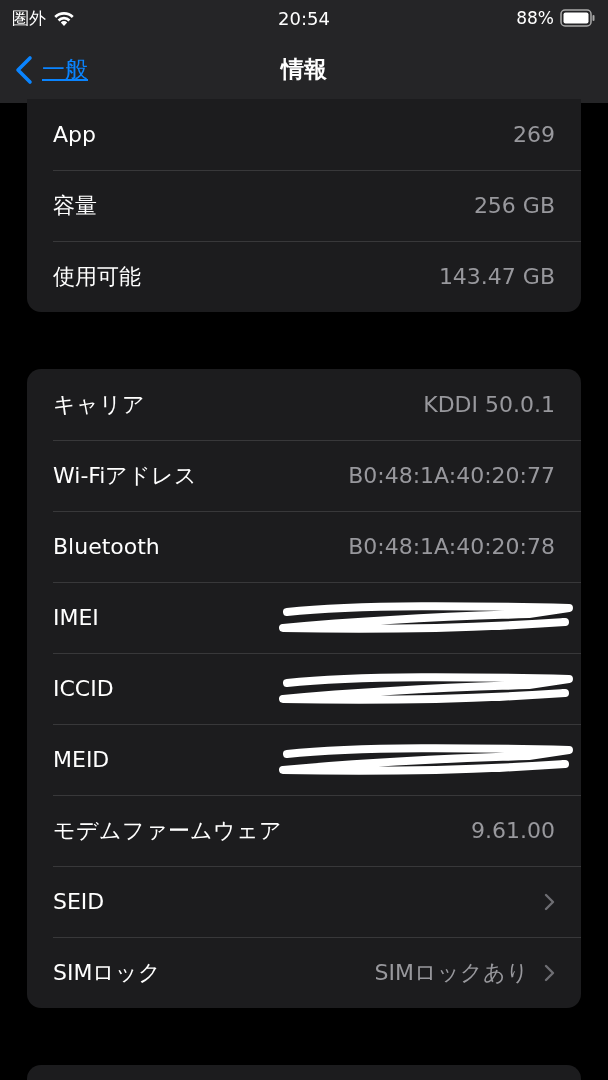  What do you see at coordinates (97, 276) in the screenshot?
I see `row-label: 使用可能` at bounding box center [97, 276].